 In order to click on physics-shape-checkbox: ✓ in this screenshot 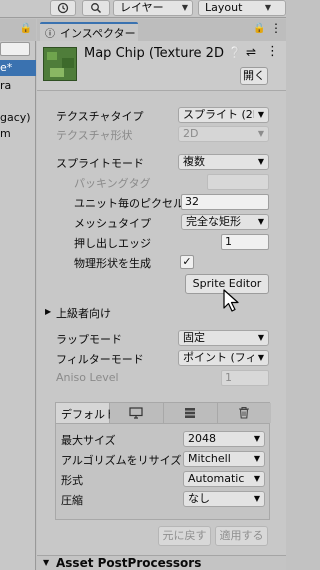, I will do `click(187, 262)`.